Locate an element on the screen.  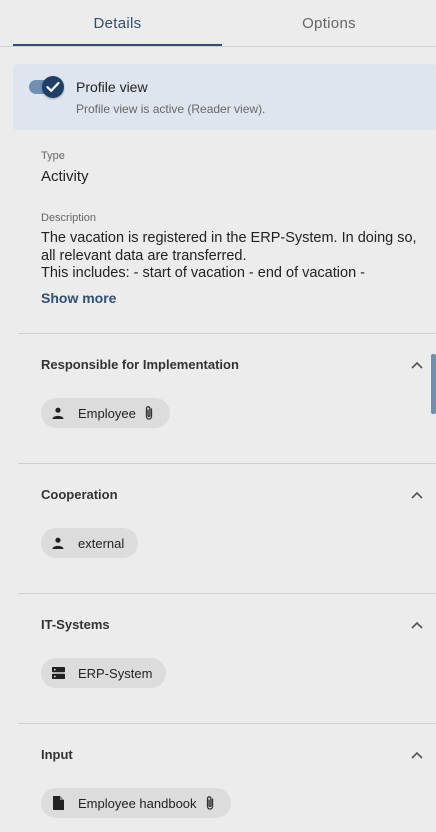
tab-options: Options is located at coordinates (329, 23).